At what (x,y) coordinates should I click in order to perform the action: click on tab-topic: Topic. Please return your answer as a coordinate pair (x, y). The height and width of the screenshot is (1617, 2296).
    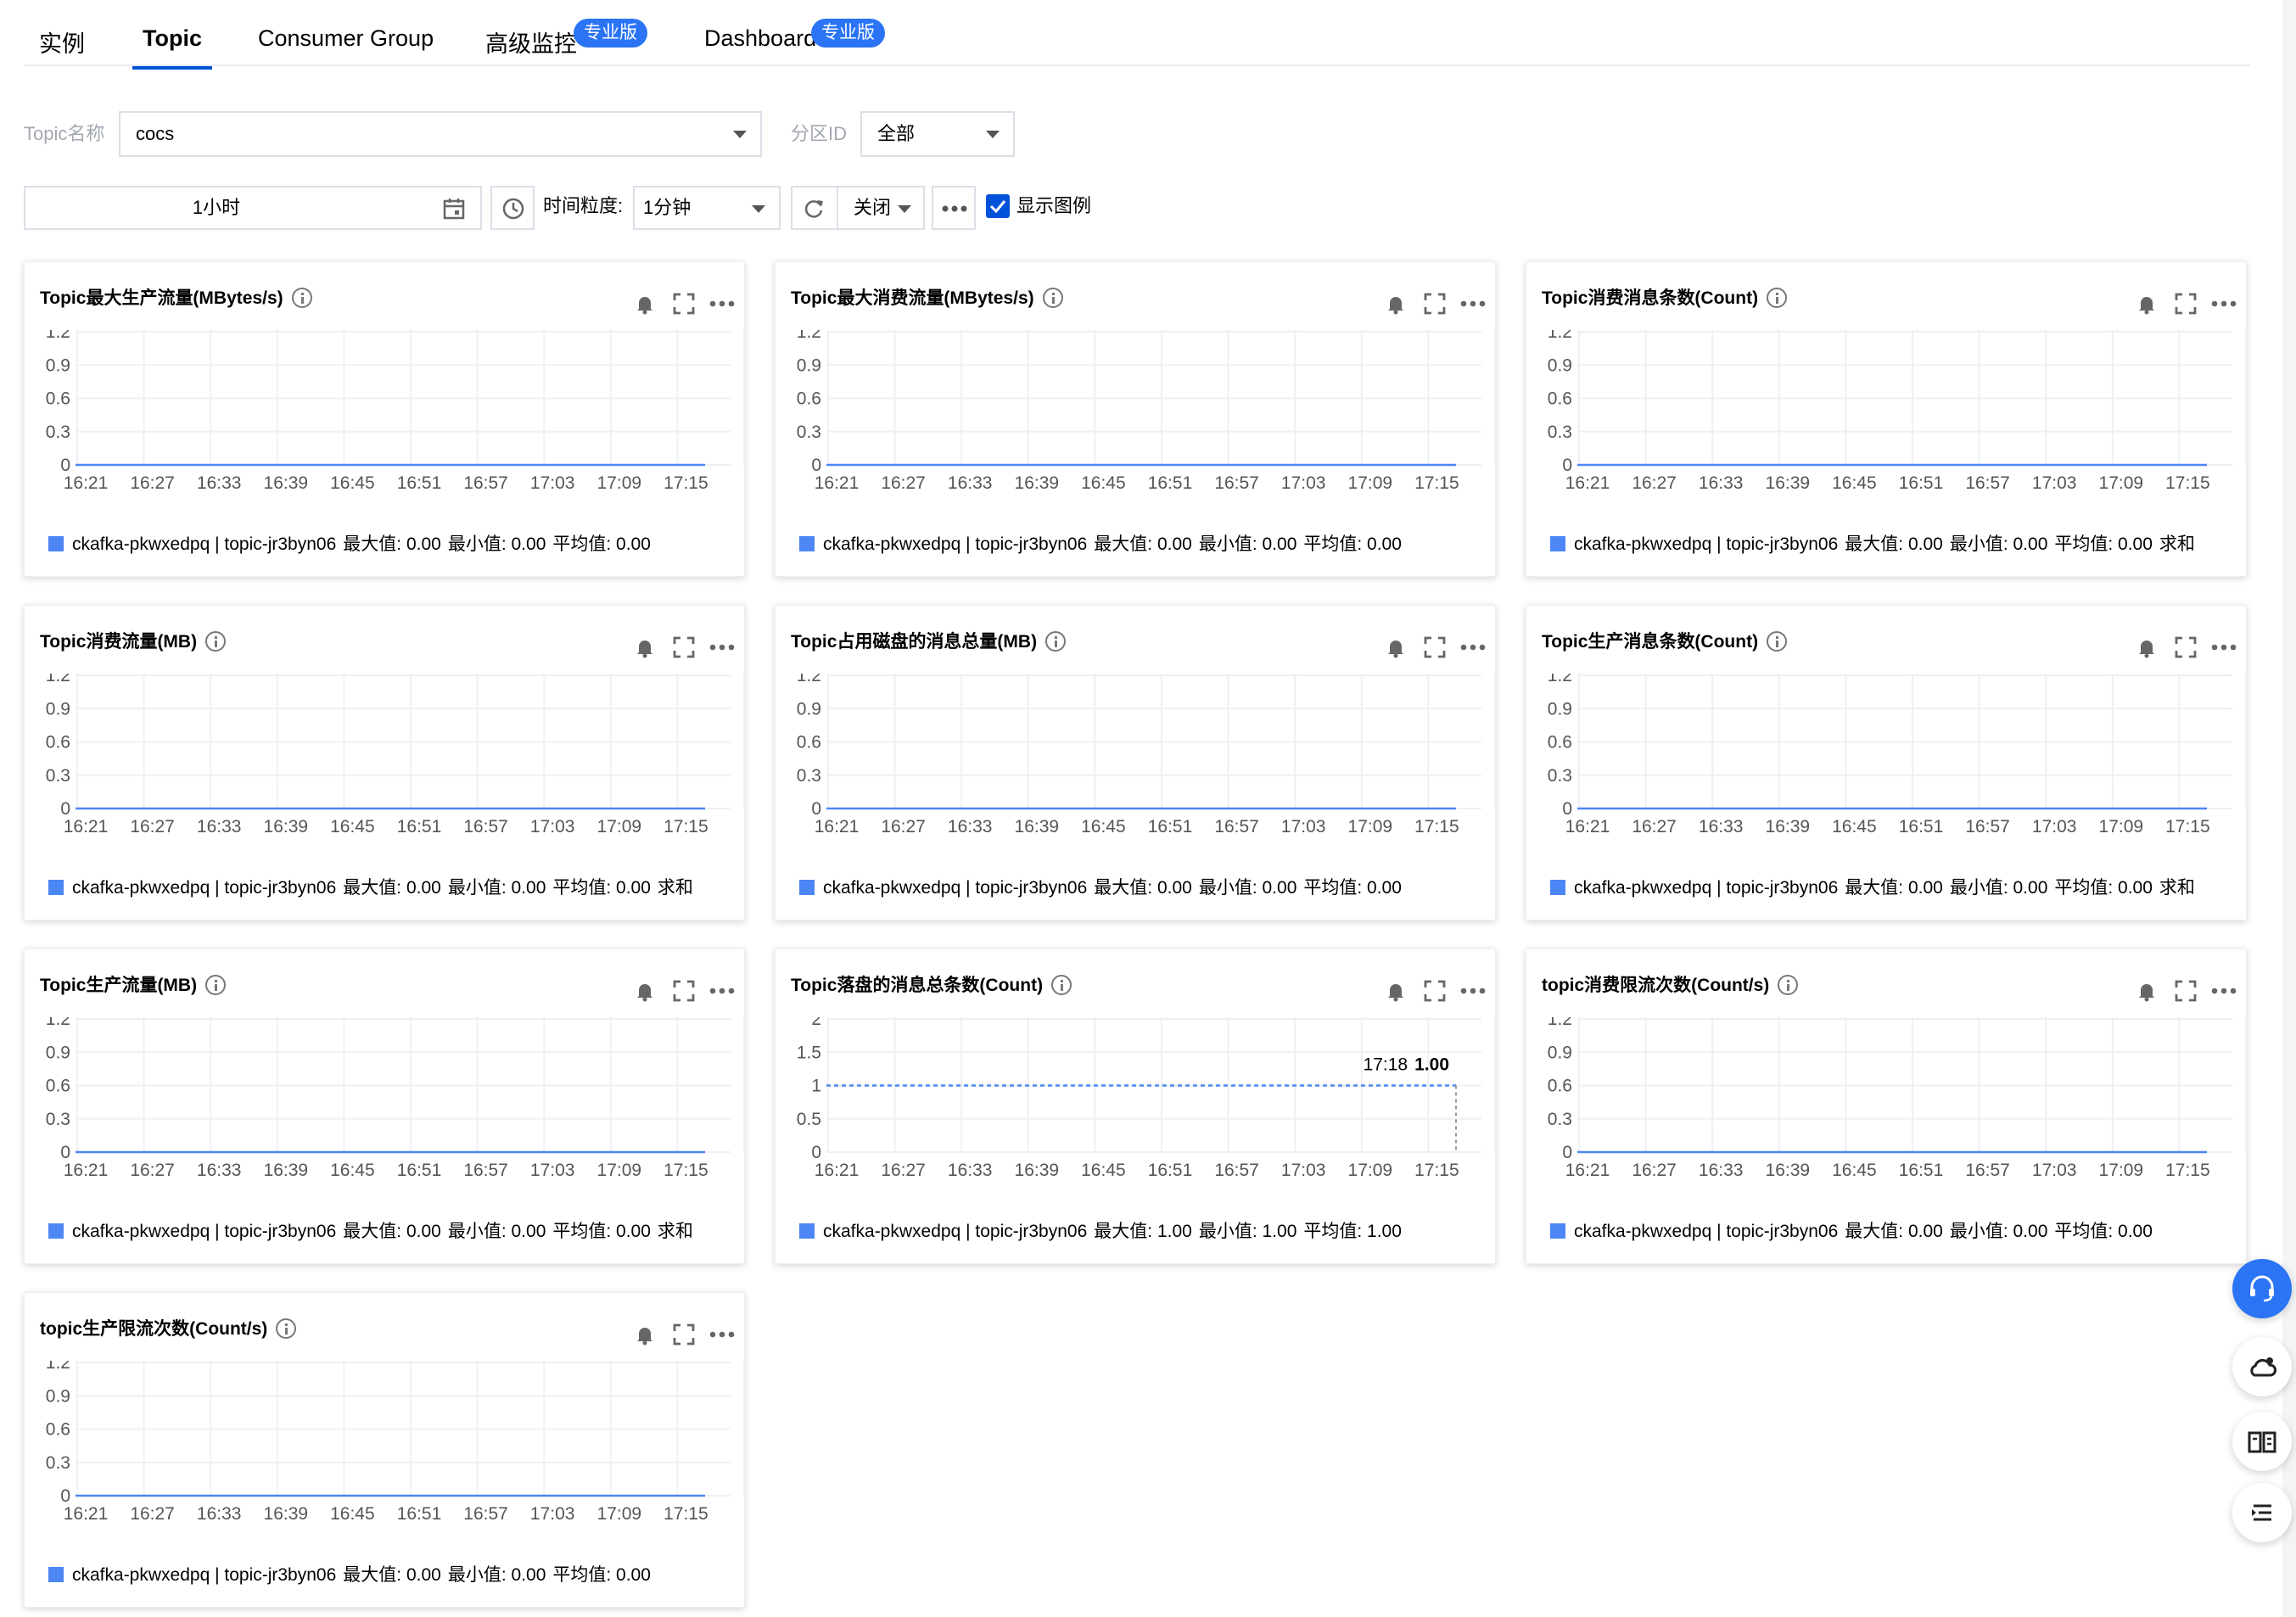
    Looking at the image, I should click on (172, 47).